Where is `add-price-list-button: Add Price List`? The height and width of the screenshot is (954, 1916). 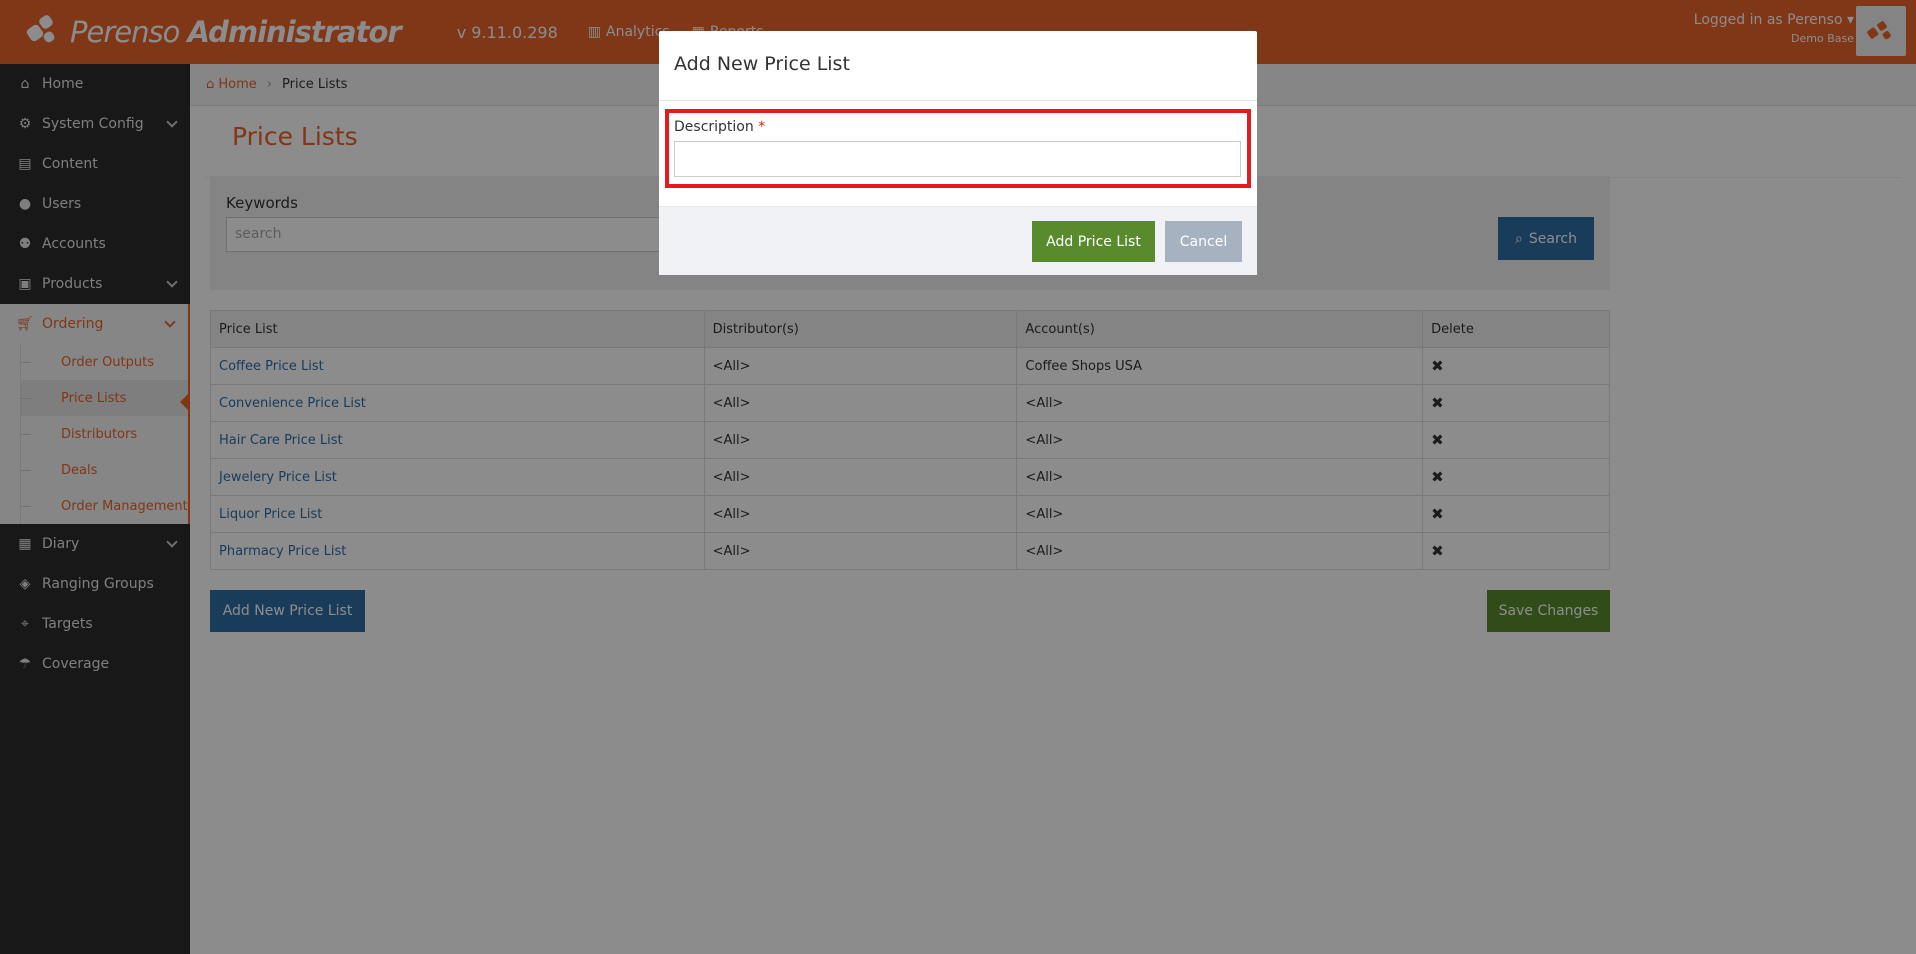
add-price-list-button: Add Price List is located at coordinates (1093, 241).